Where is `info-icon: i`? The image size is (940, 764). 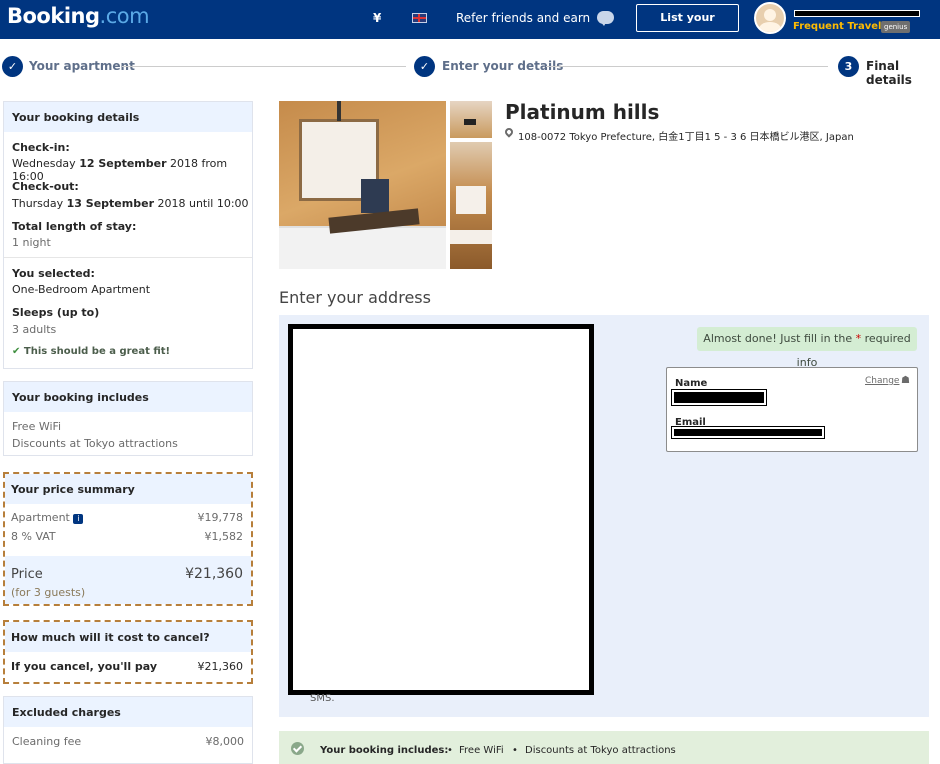 info-icon: i is located at coordinates (78, 519).